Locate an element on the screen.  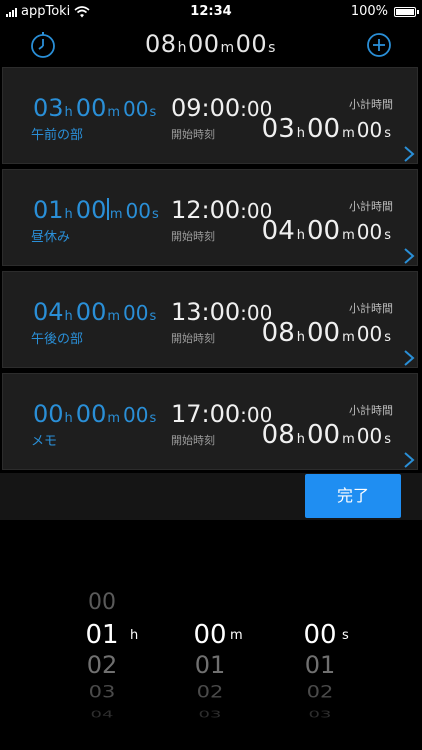
picker-unit-s: s is located at coordinates (345, 635).